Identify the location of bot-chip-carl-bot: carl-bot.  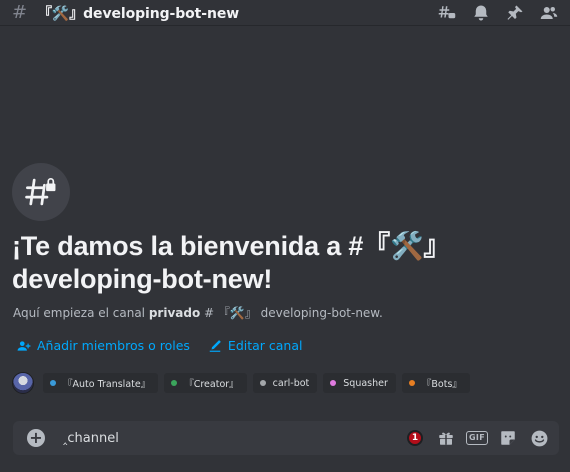
(285, 383).